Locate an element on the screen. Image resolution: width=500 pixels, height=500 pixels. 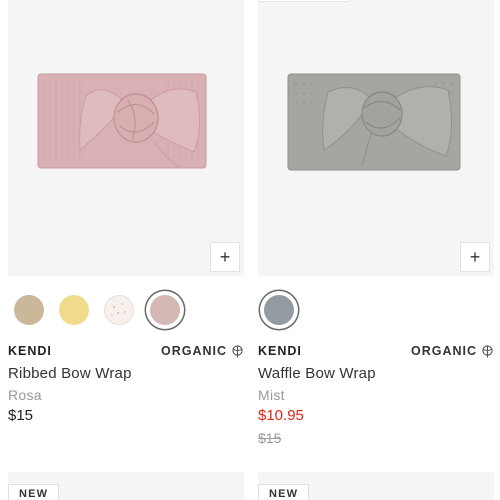
swatch-tan is located at coordinates (29, 310).